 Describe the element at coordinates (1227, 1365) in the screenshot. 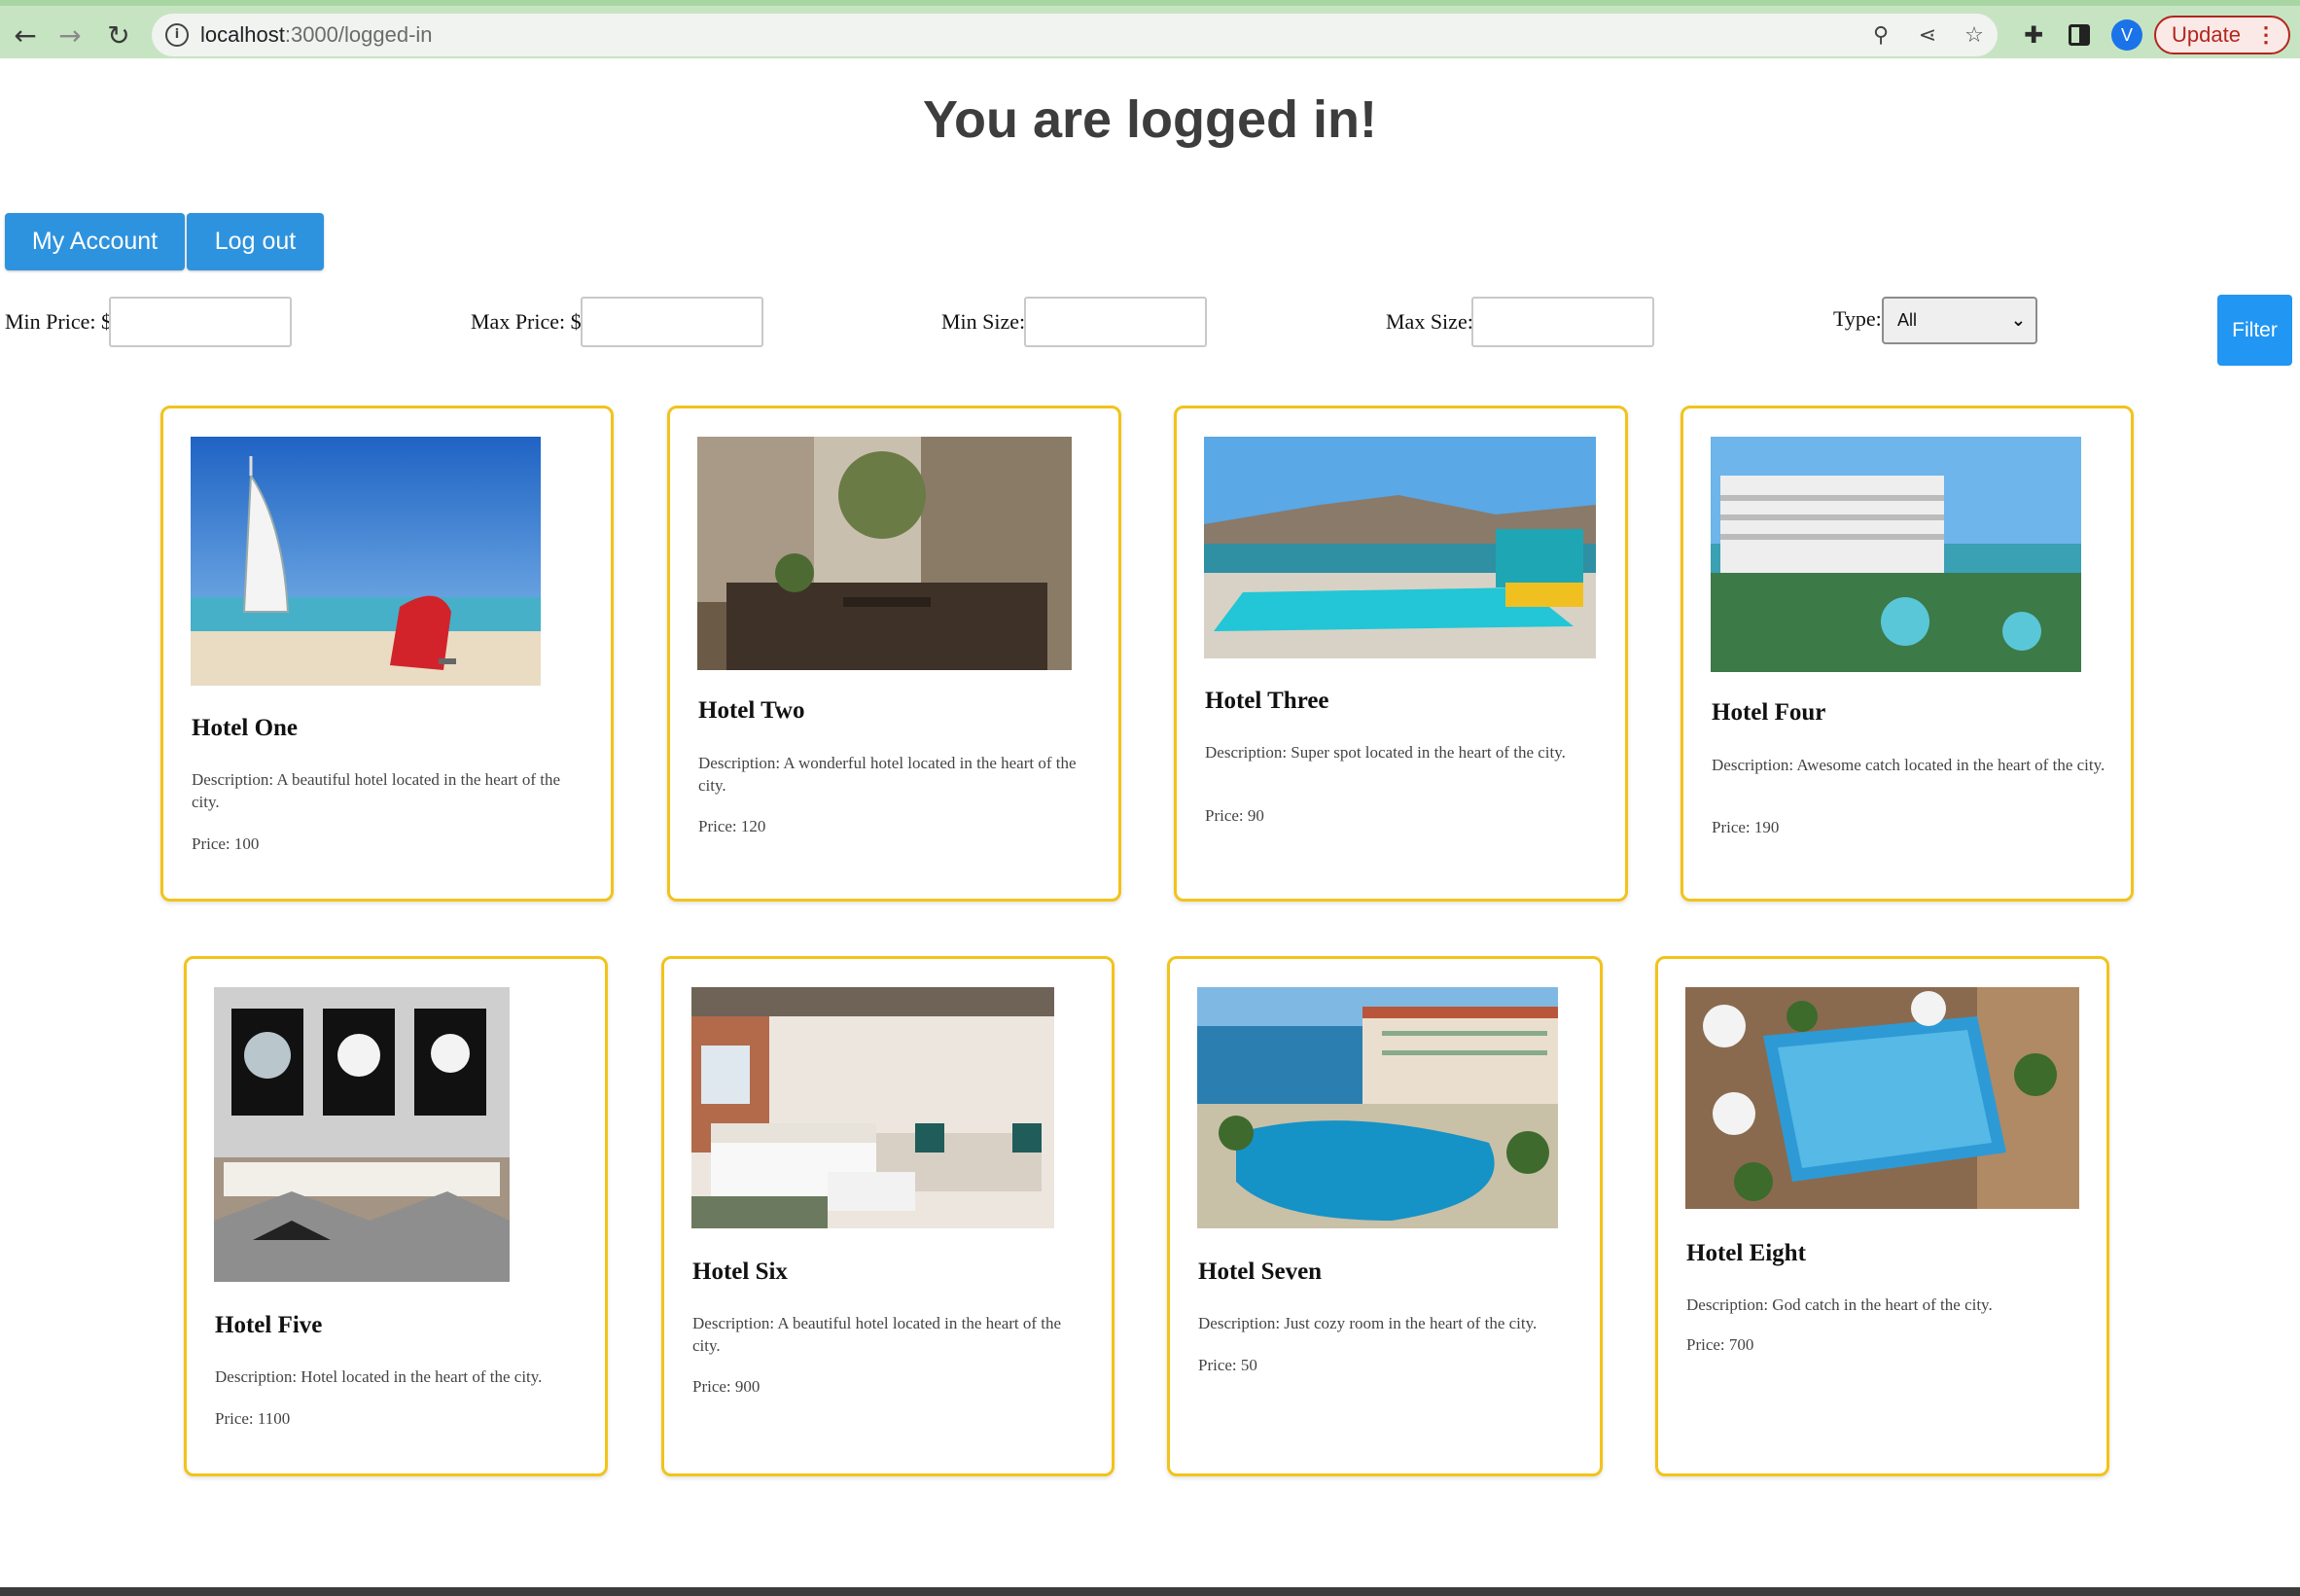

I see `hotel-price: Price: 50` at that location.